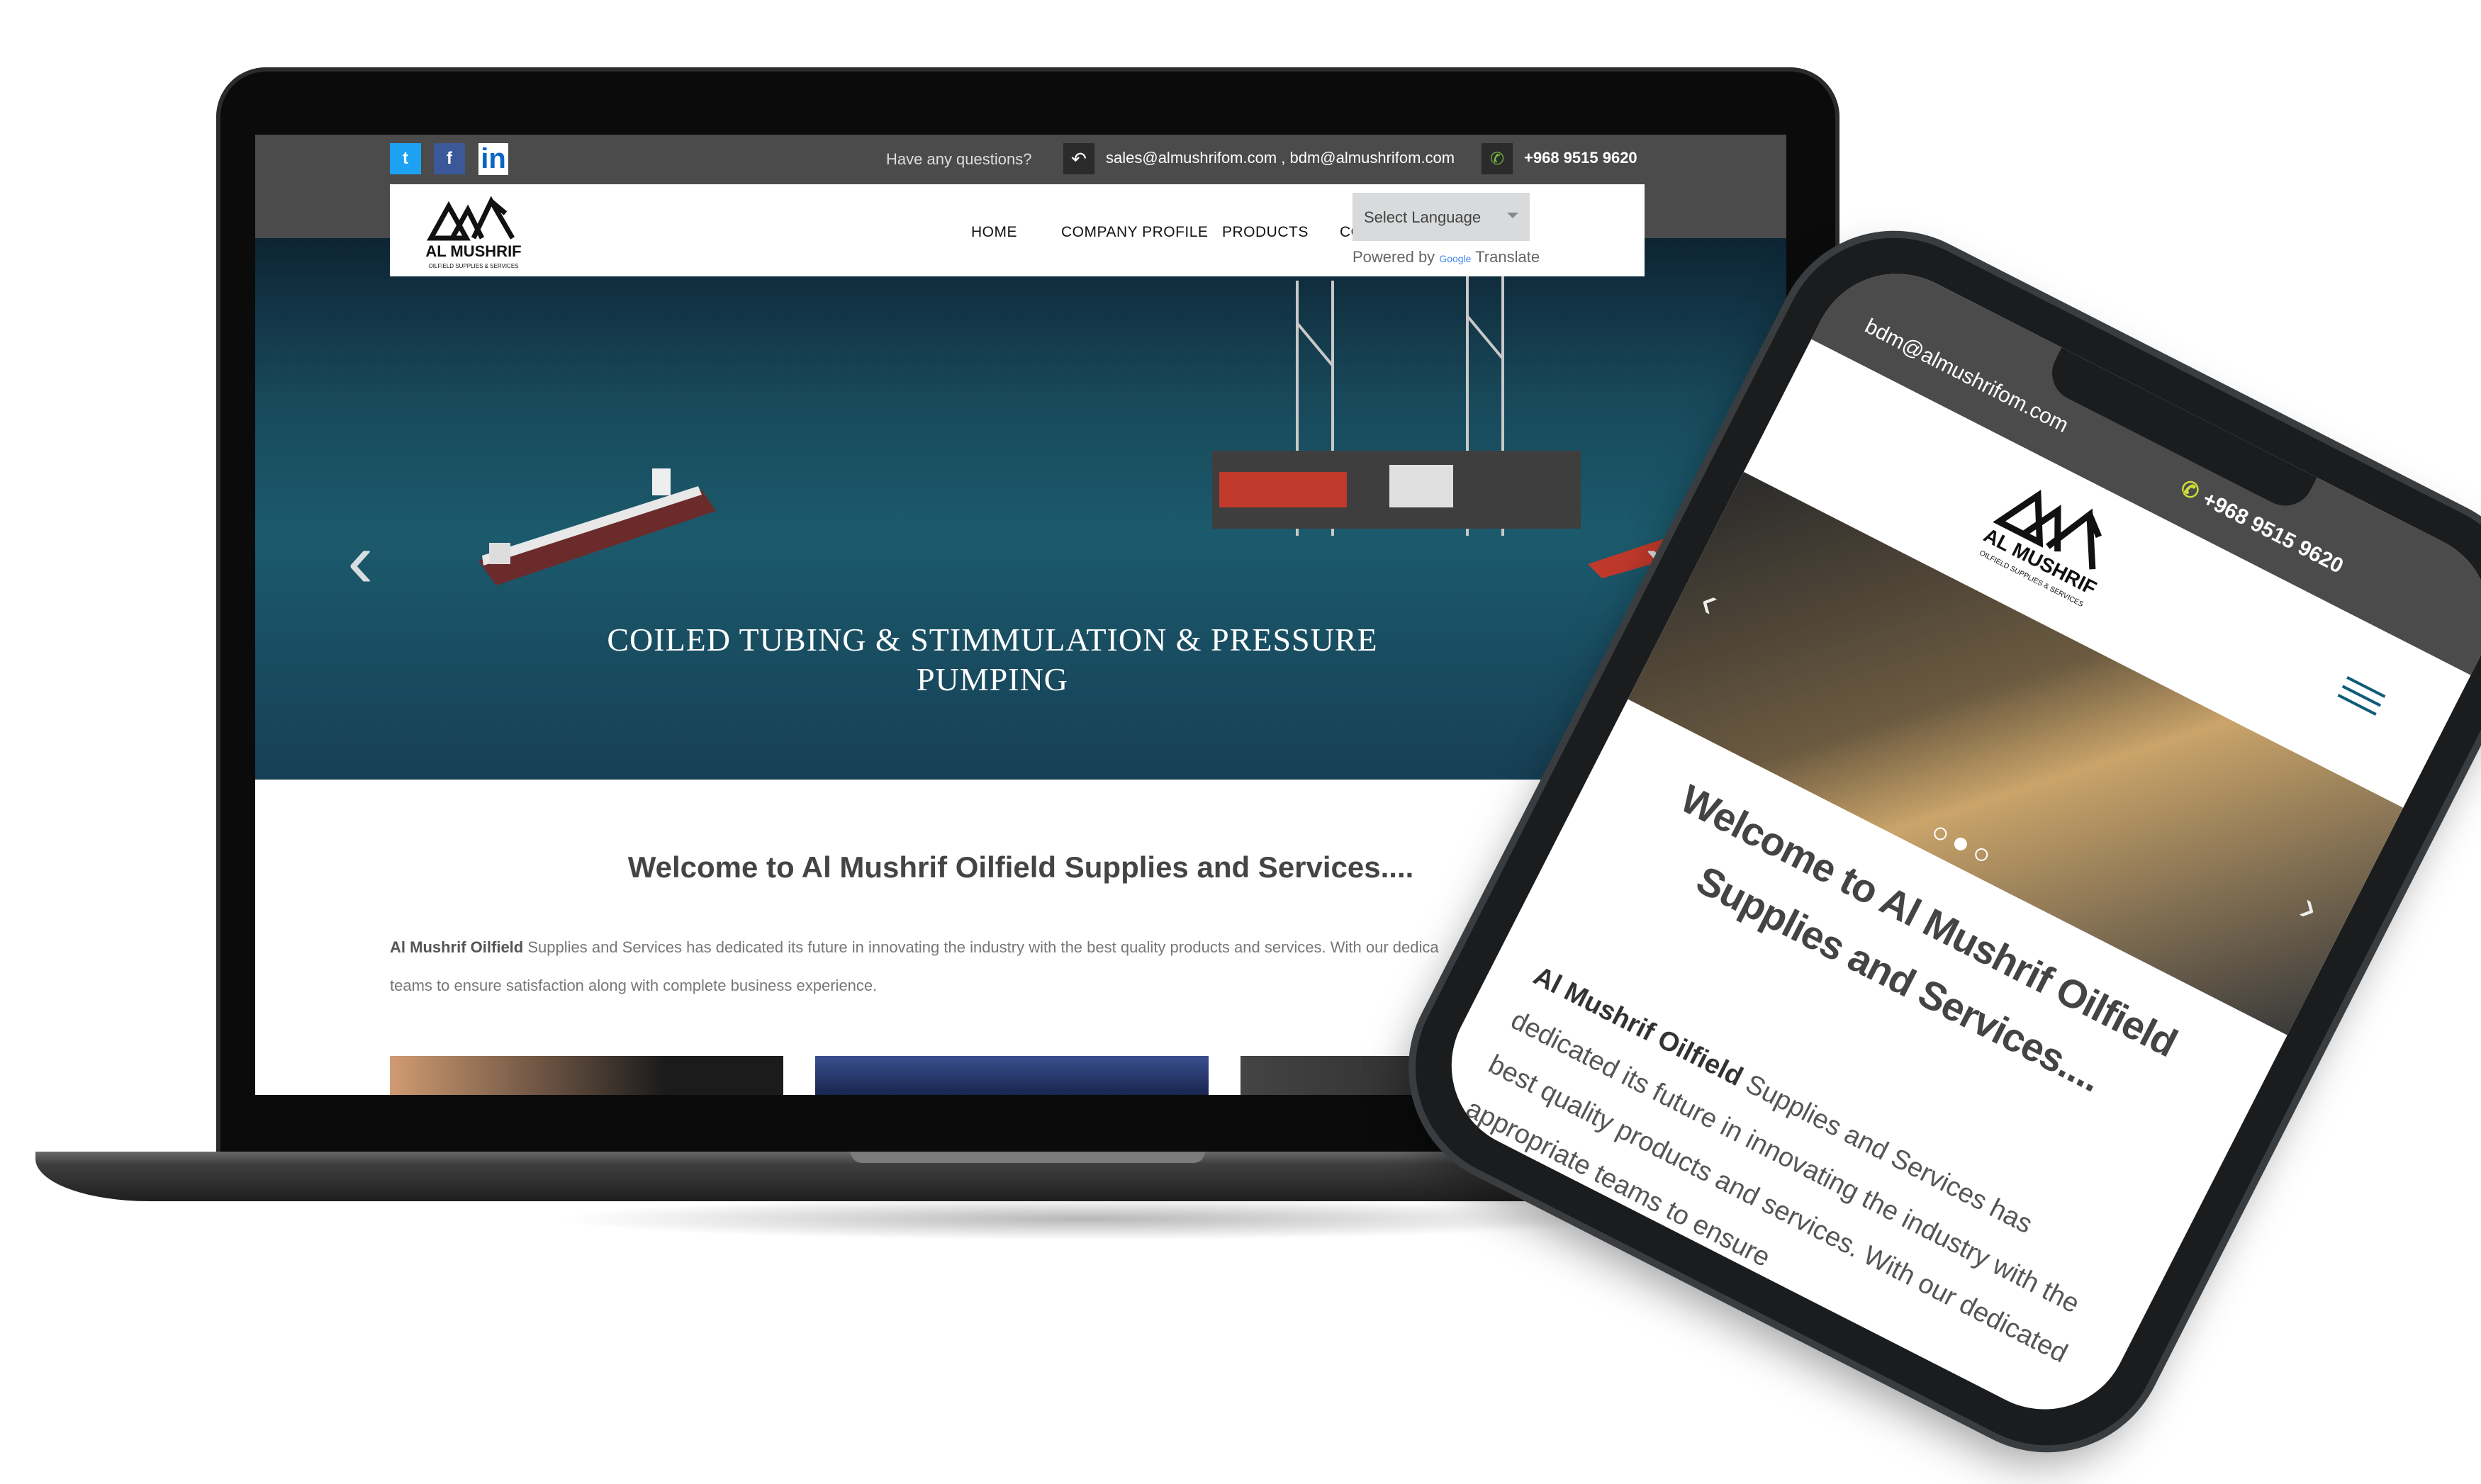  Describe the element at coordinates (1283, 489) in the screenshot. I see `rig-module` at that location.